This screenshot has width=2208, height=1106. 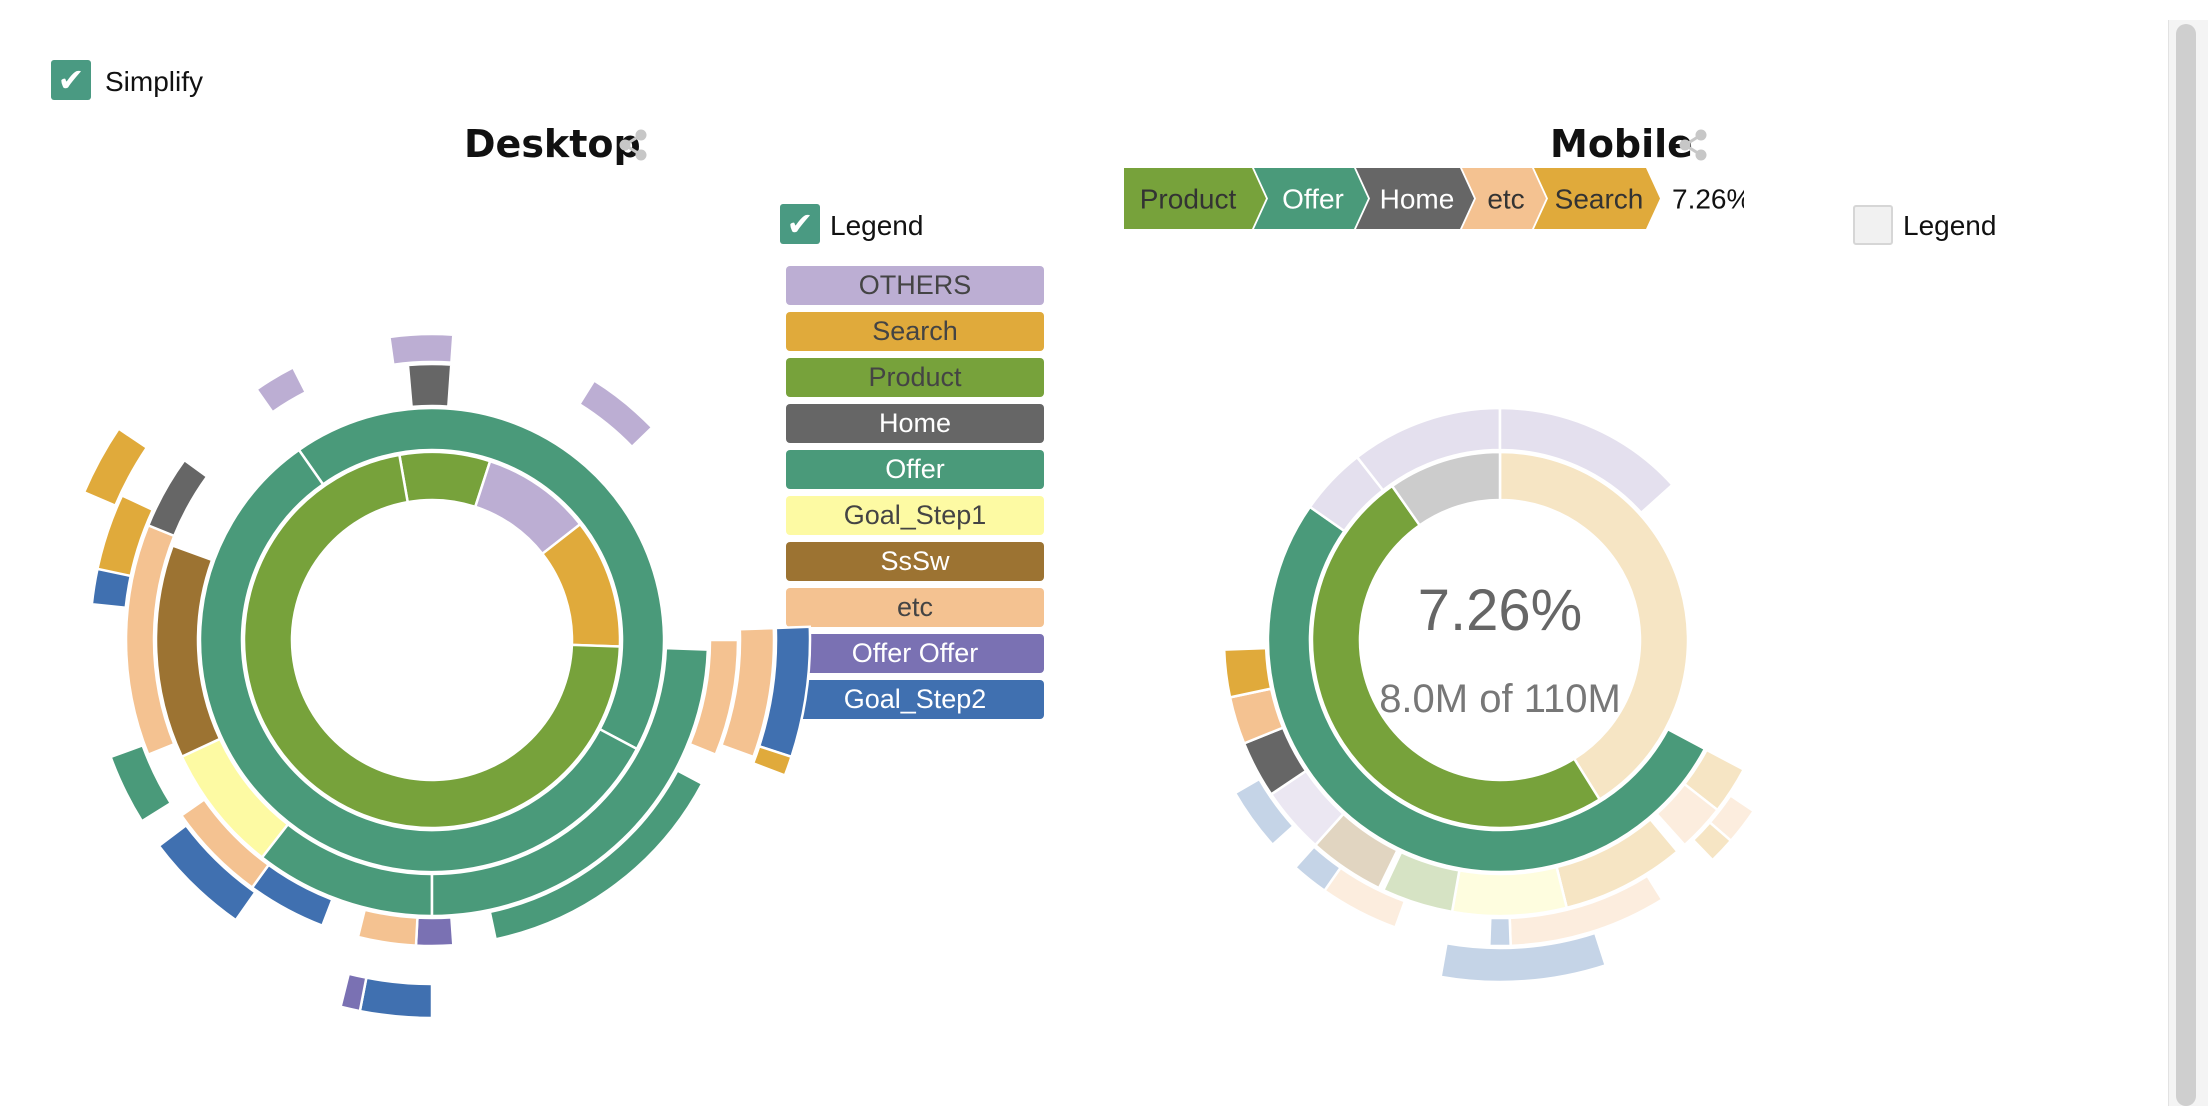 What do you see at coordinates (1500, 610) in the screenshot?
I see `mobile-center-percent: 7.26%` at bounding box center [1500, 610].